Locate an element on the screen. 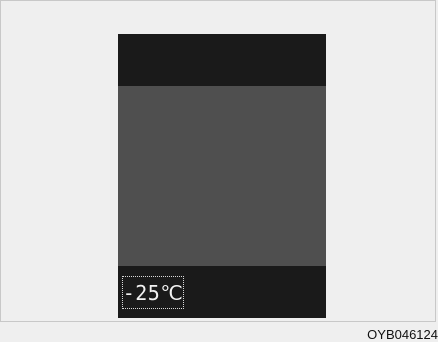  outside-temperature-value: -25℃ is located at coordinates (153, 292).